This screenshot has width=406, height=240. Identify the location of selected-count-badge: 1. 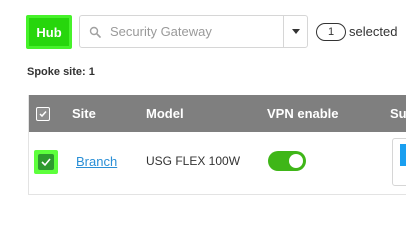
(331, 32).